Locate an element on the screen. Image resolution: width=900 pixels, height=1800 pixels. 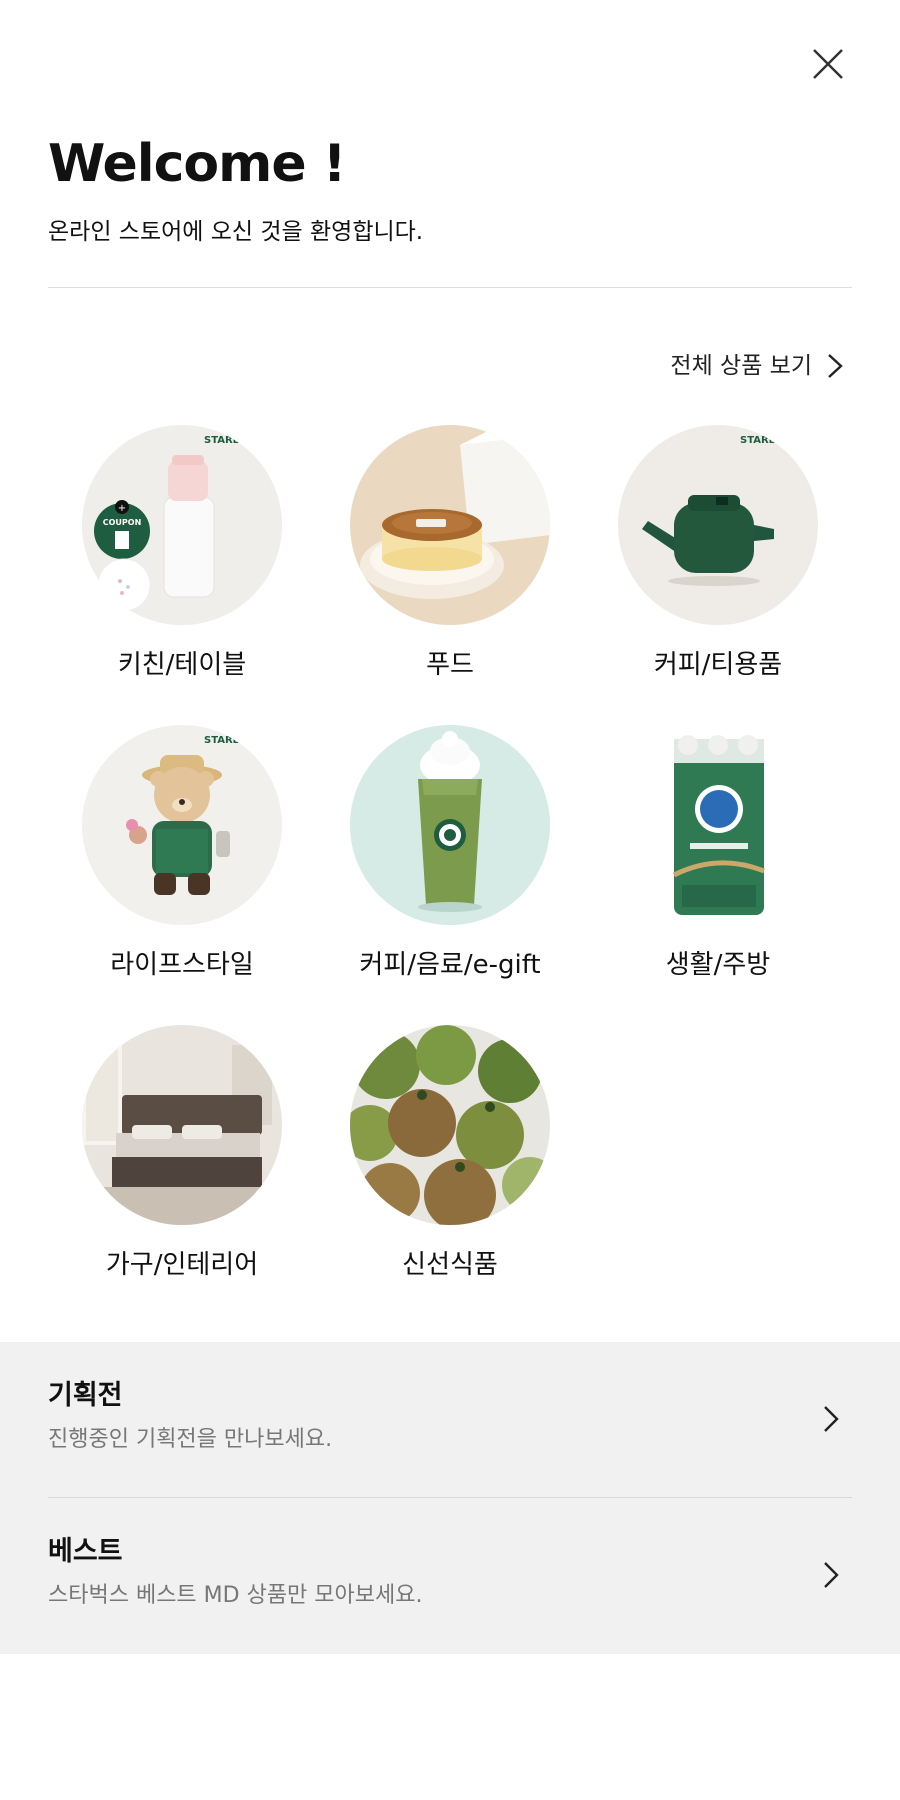
close-icon is located at coordinates (828, 64).